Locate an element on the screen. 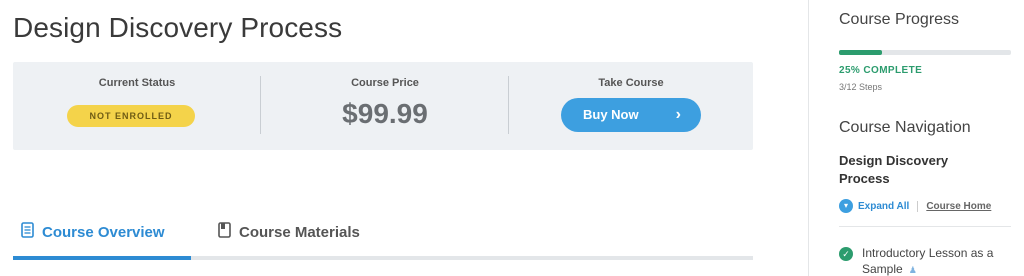  notebook-icon is located at coordinates (224, 232).